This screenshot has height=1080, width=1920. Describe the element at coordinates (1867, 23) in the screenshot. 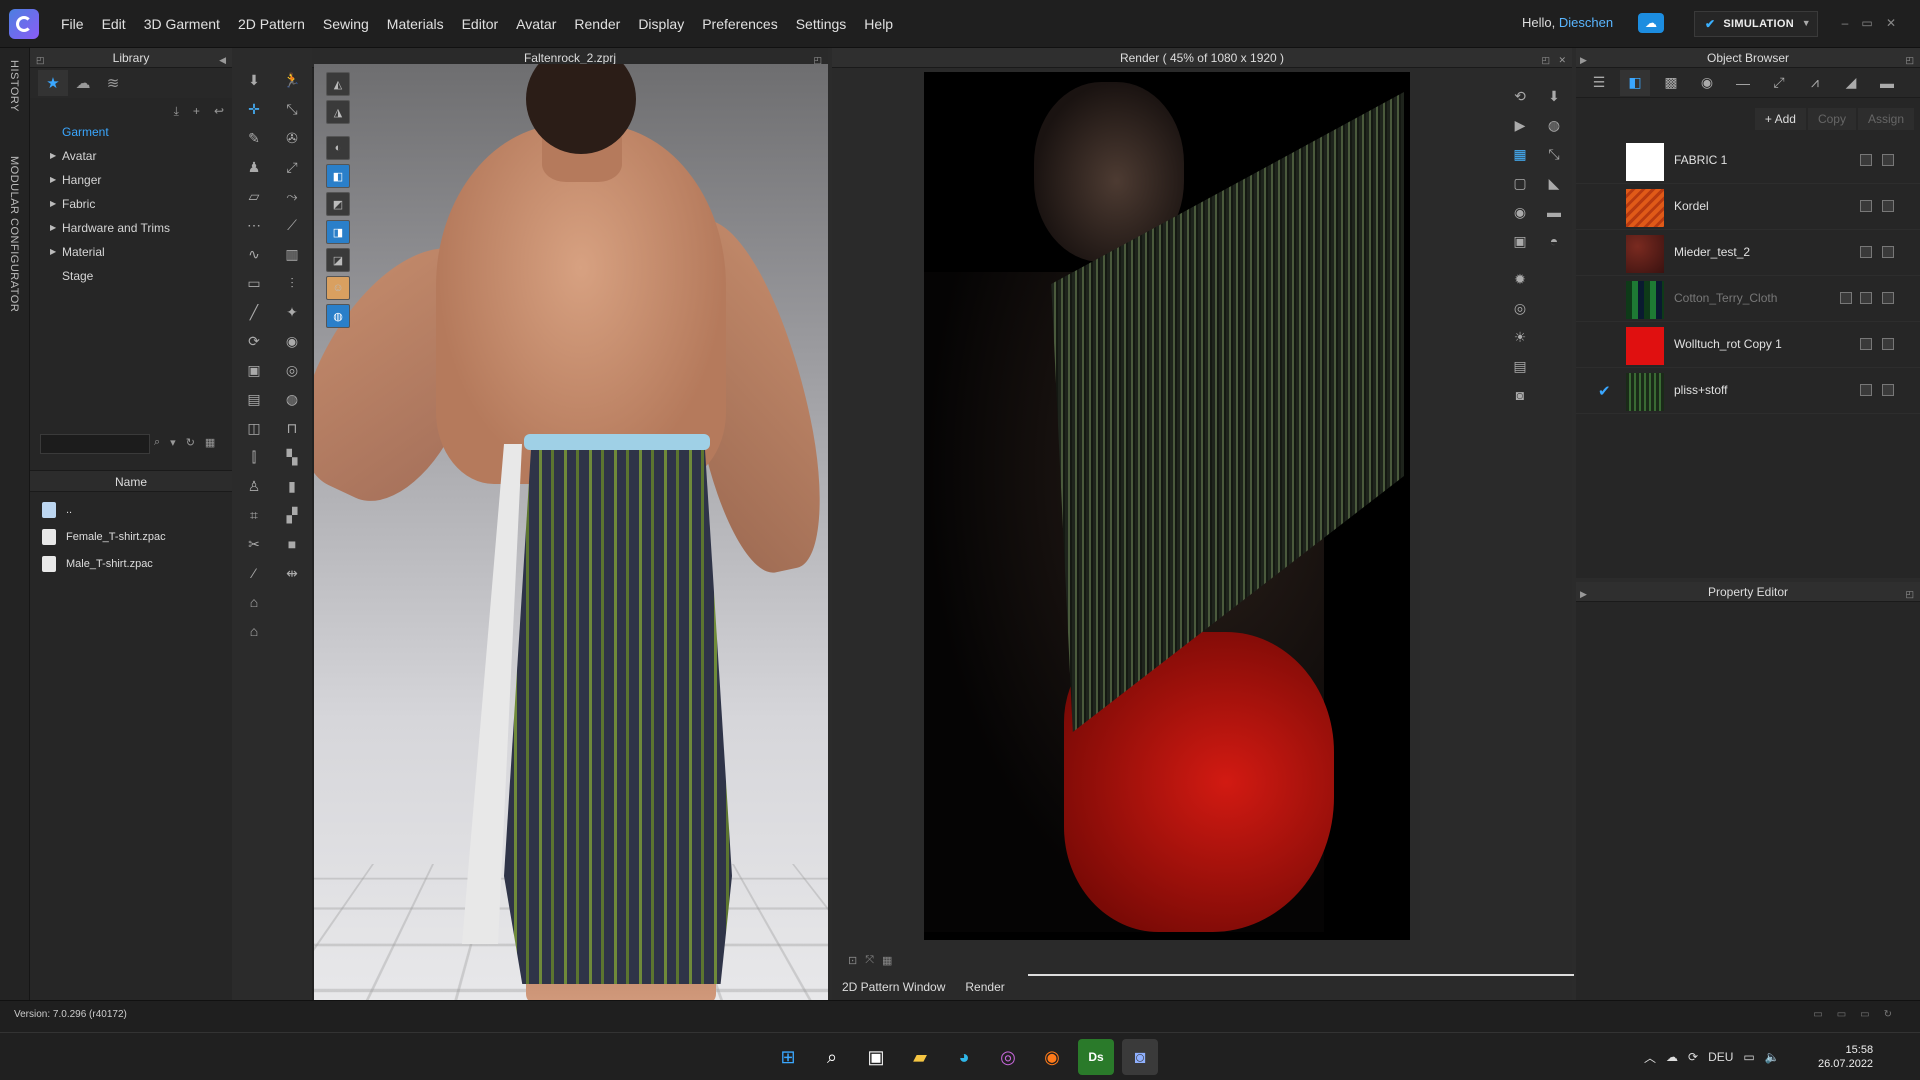

I see `maximize-button: ▭` at that location.